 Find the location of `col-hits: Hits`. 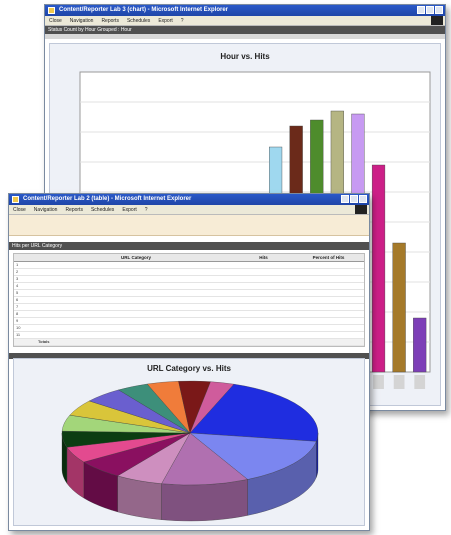

col-hits: Hits is located at coordinates (264, 257).